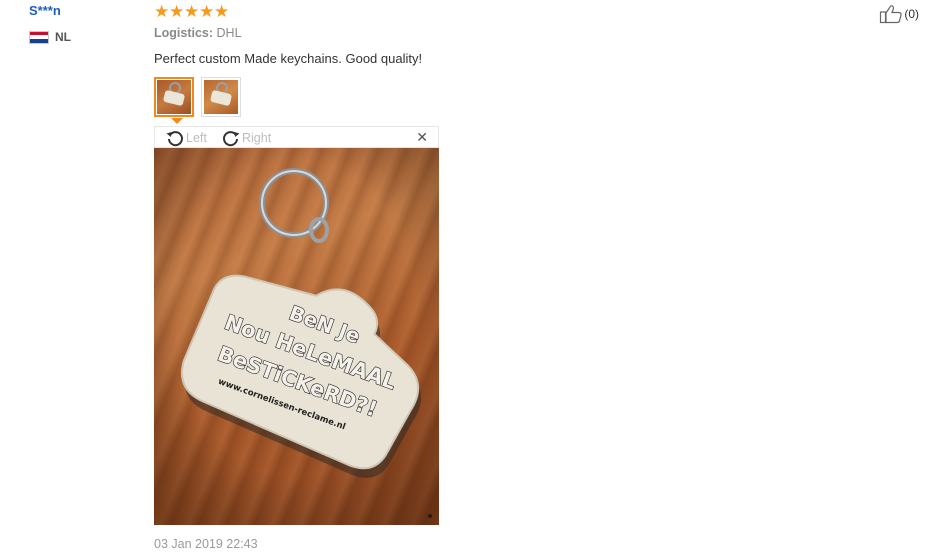 The height and width of the screenshot is (558, 940). I want to click on country-code: NL, so click(63, 37).